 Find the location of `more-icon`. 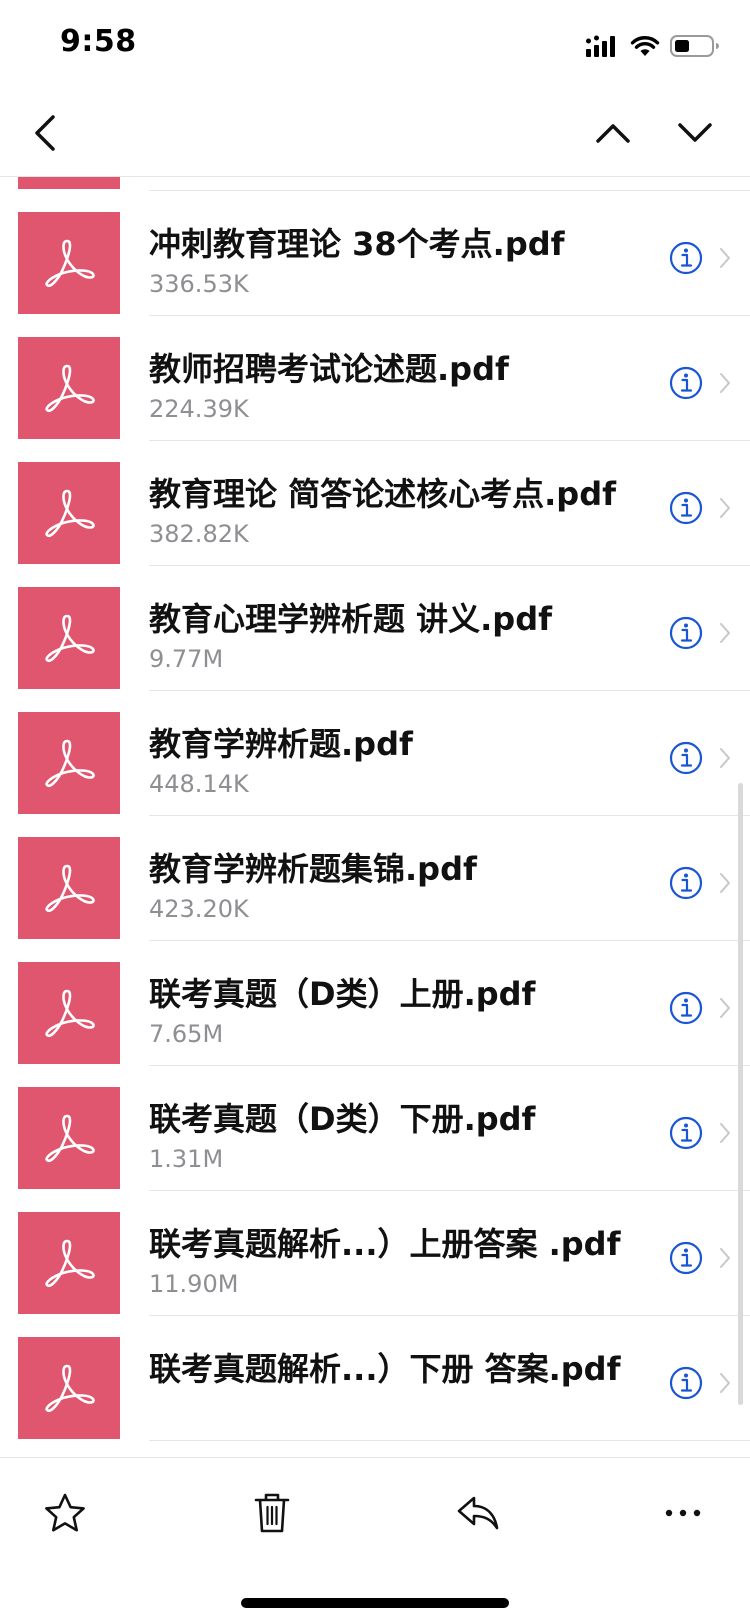

more-icon is located at coordinates (683, 1513).